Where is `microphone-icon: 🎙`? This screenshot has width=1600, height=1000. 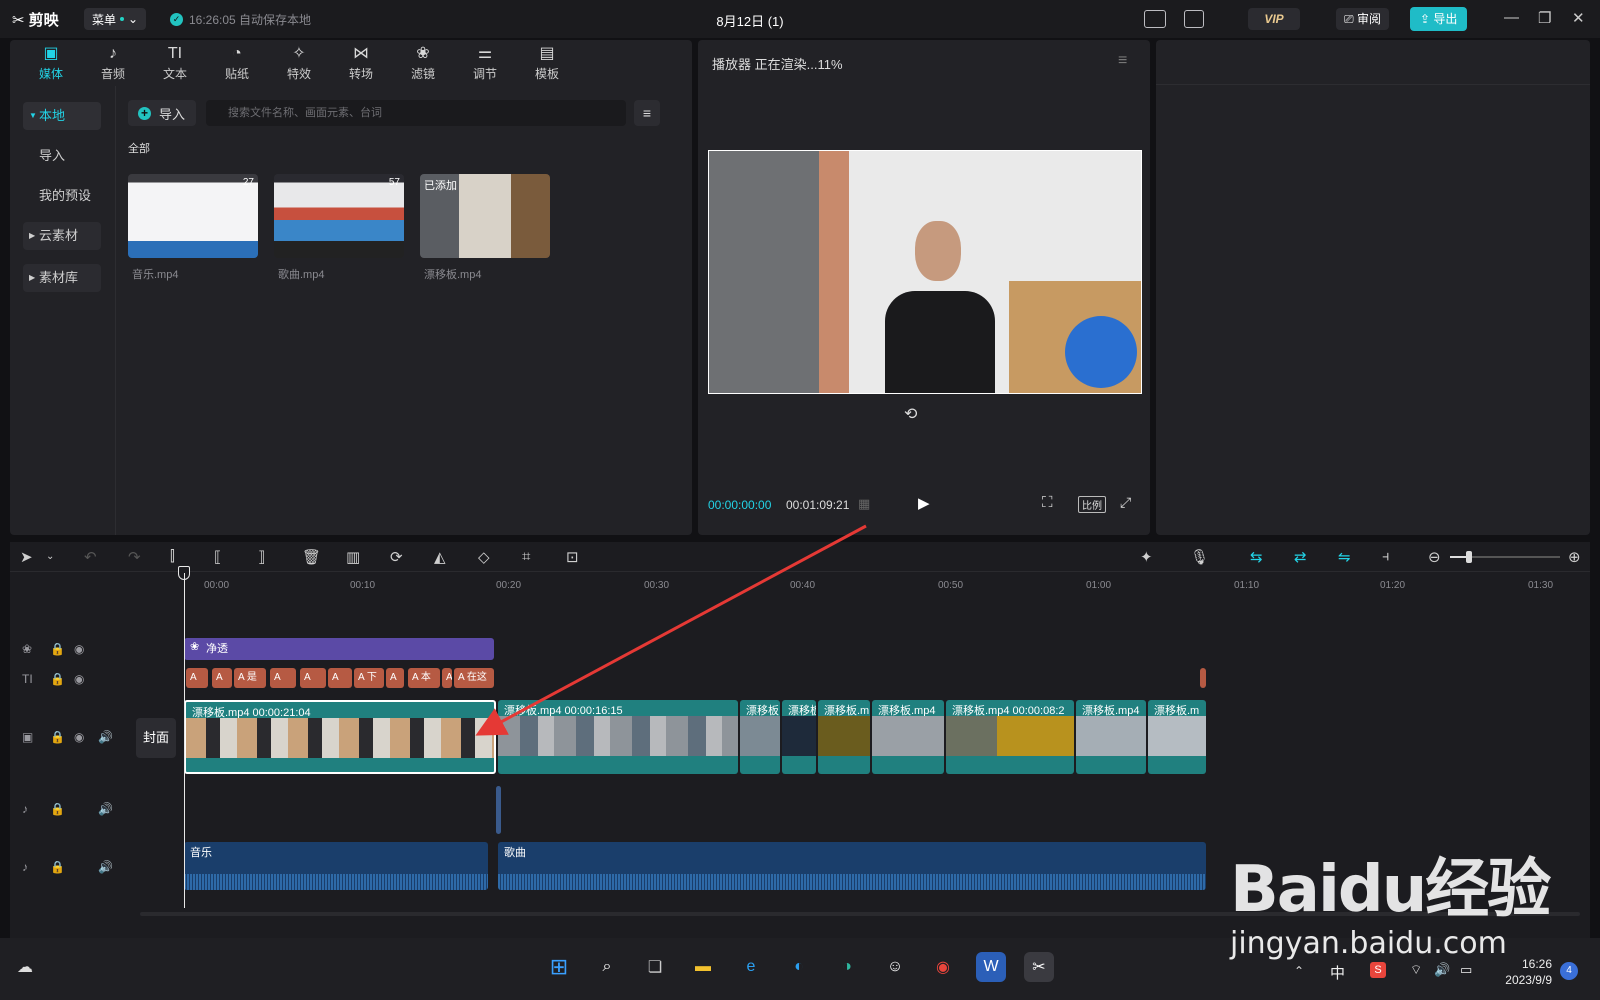
microphone-icon: 🎙 is located at coordinates (1199, 557).